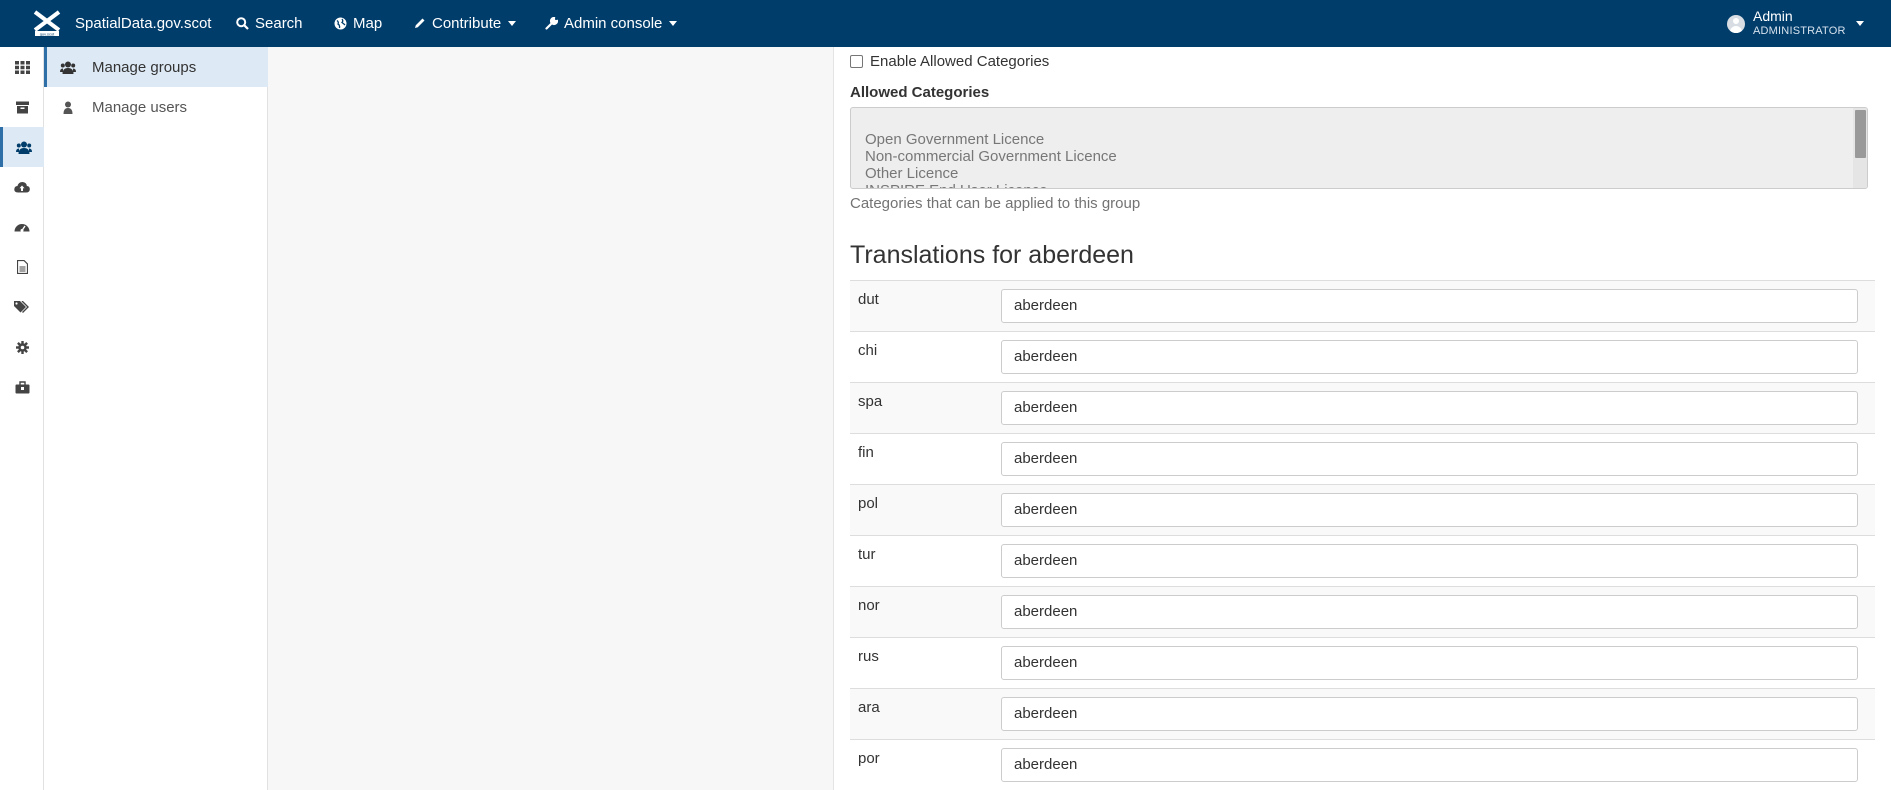  I want to click on translation-row: chi aberdeen, so click(1362, 357).